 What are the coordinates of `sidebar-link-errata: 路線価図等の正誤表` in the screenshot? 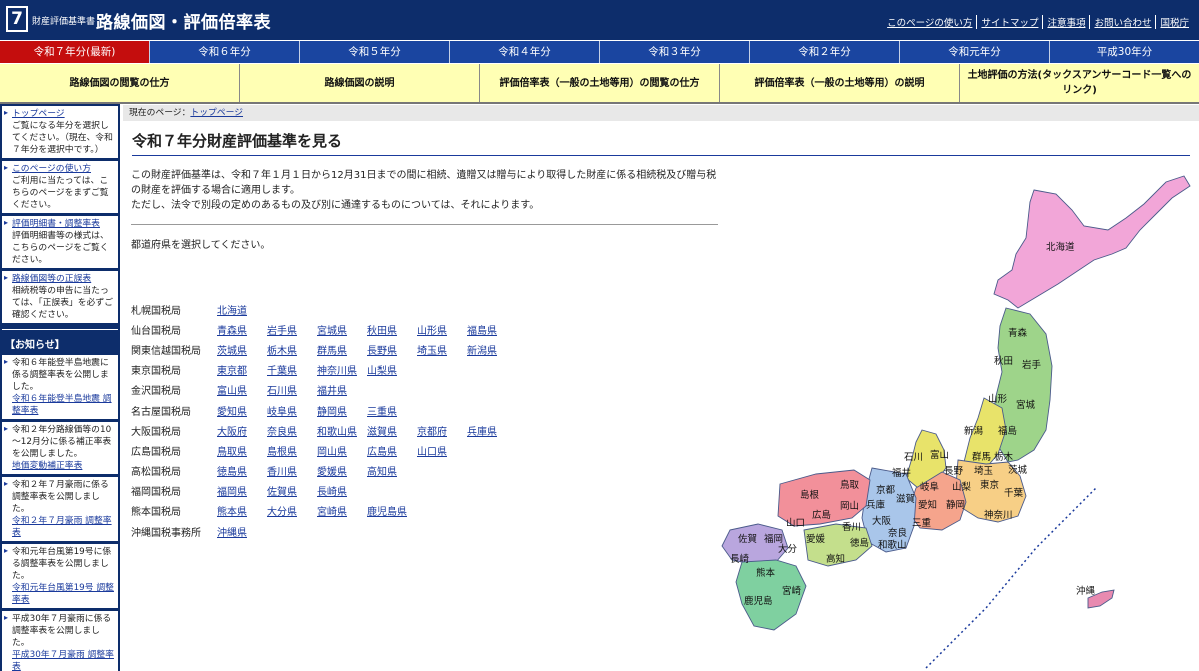 It's located at (63, 279).